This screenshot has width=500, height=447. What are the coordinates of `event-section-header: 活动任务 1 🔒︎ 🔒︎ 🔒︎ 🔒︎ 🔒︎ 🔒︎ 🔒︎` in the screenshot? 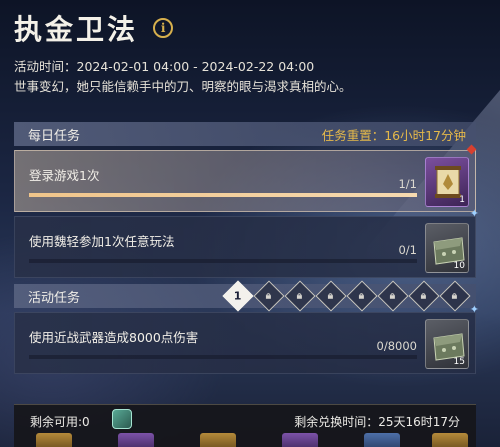 It's located at (245, 296).